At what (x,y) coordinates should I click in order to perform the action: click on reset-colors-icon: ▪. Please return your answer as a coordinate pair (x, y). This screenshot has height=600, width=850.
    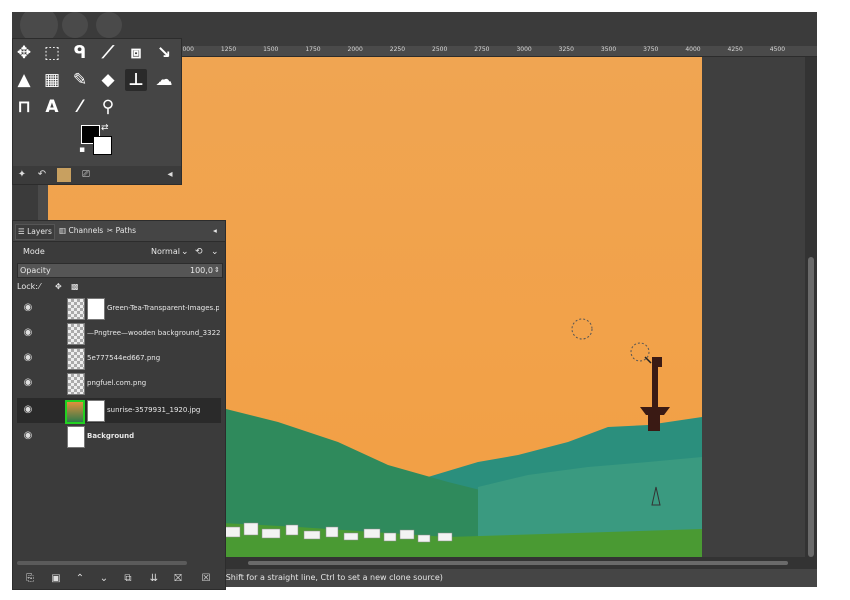
    Looking at the image, I should click on (82, 150).